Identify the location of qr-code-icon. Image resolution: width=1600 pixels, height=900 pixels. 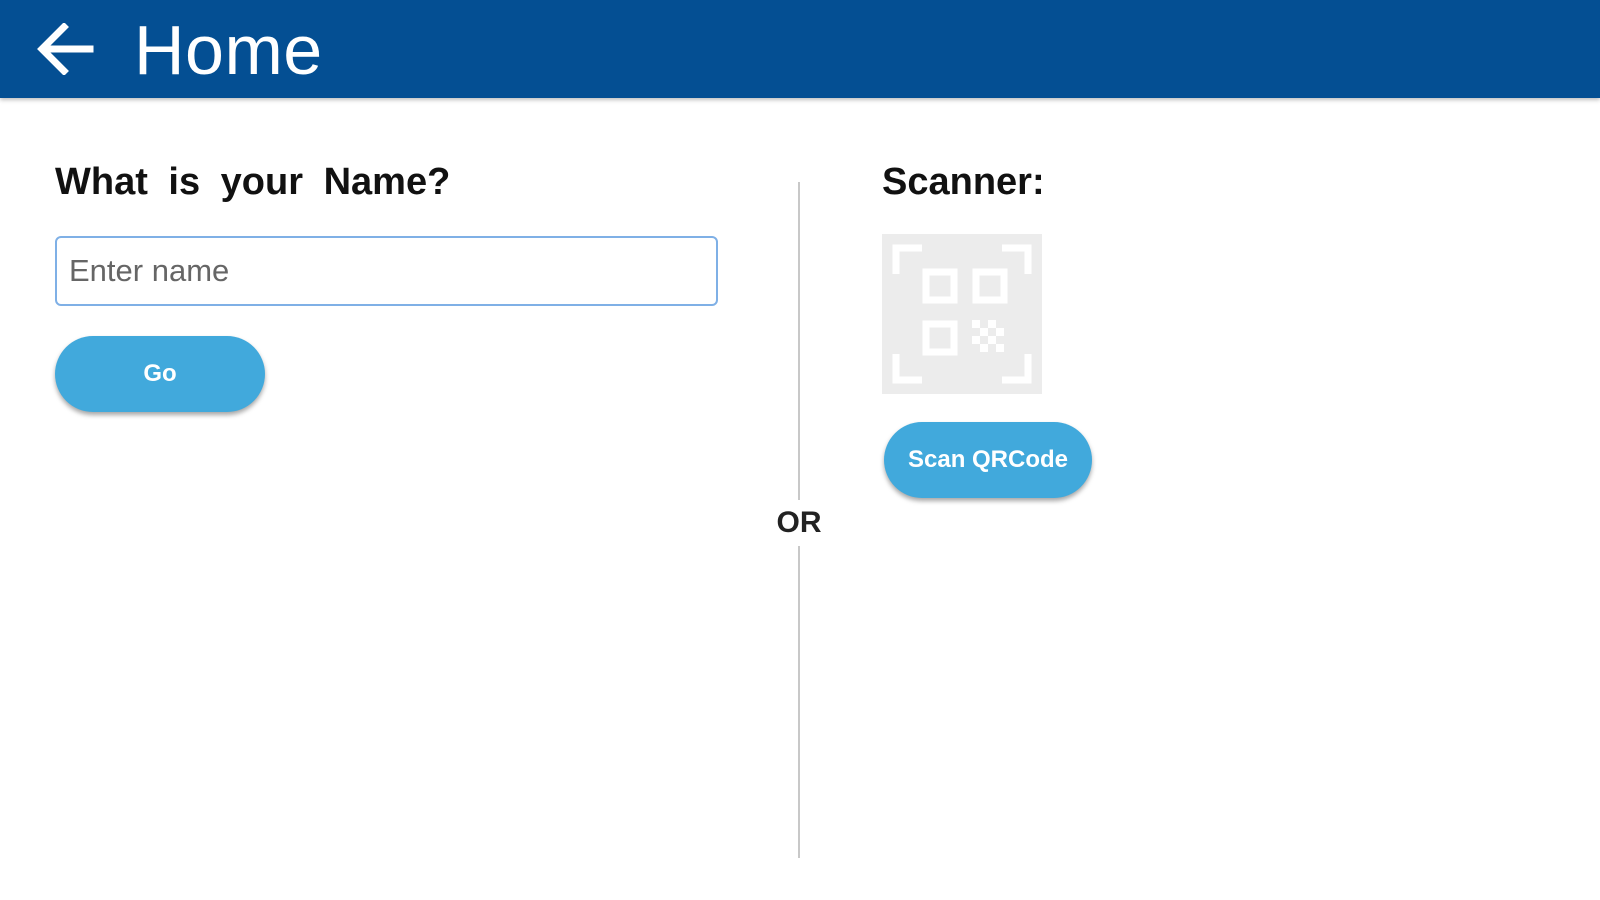
(962, 314).